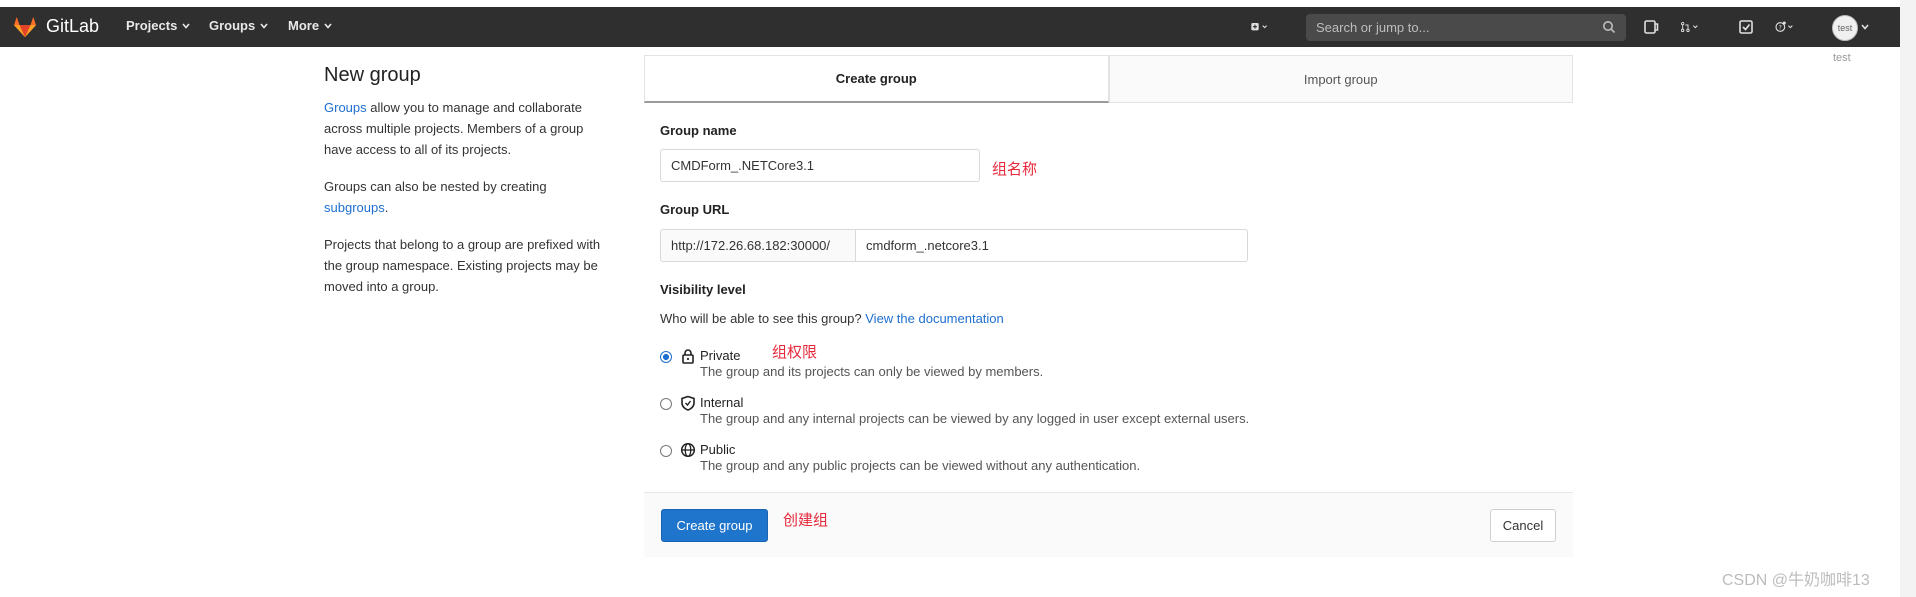 Image resolution: width=1916 pixels, height=597 pixels. What do you see at coordinates (718, 449) in the screenshot?
I see `public-title: Public` at bounding box center [718, 449].